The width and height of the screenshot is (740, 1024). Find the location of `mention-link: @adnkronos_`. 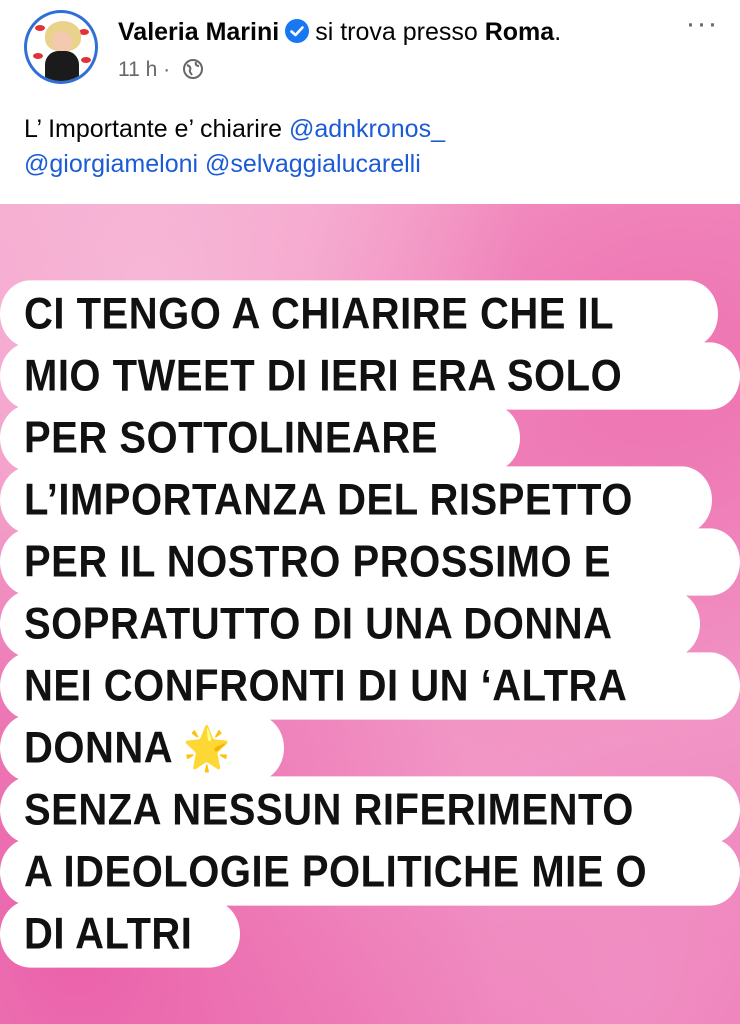

mention-link: @adnkronos_ is located at coordinates (367, 129).